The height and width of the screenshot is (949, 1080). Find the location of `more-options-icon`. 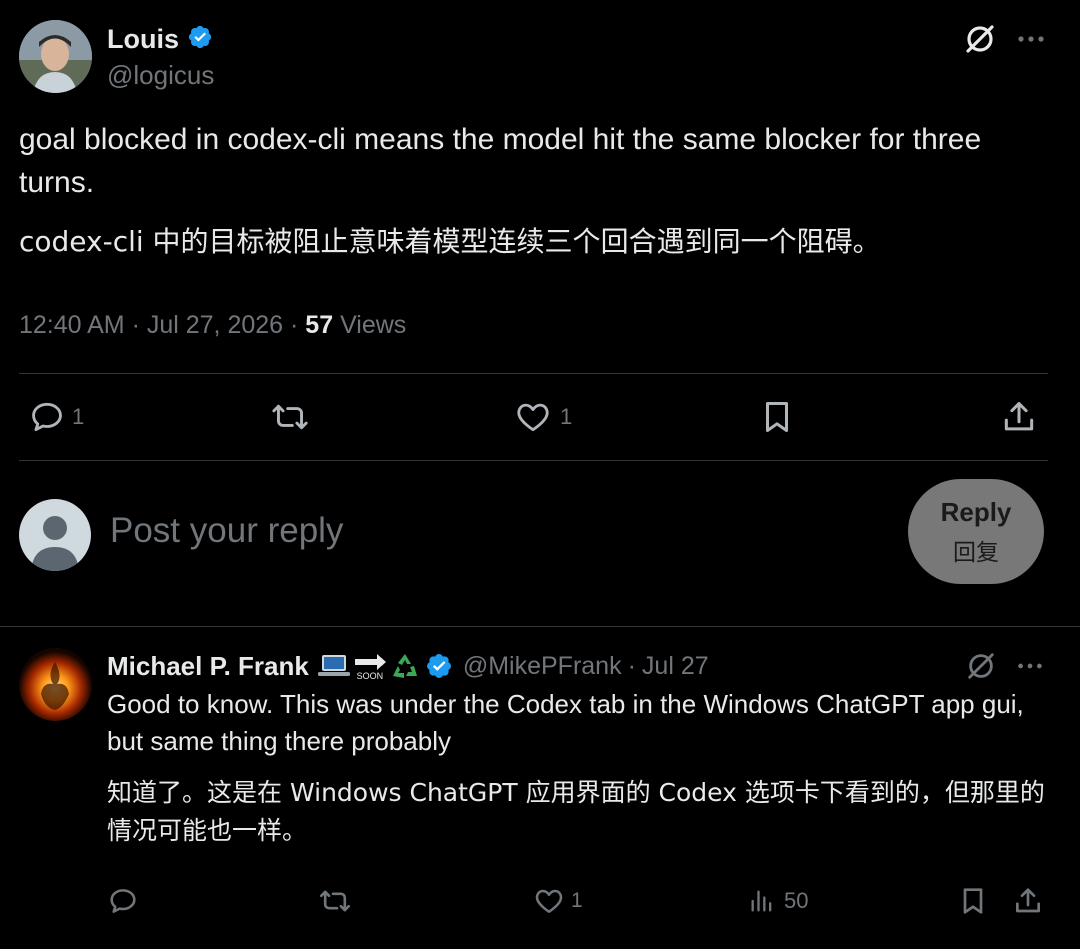

more-options-icon is located at coordinates (1031, 39).